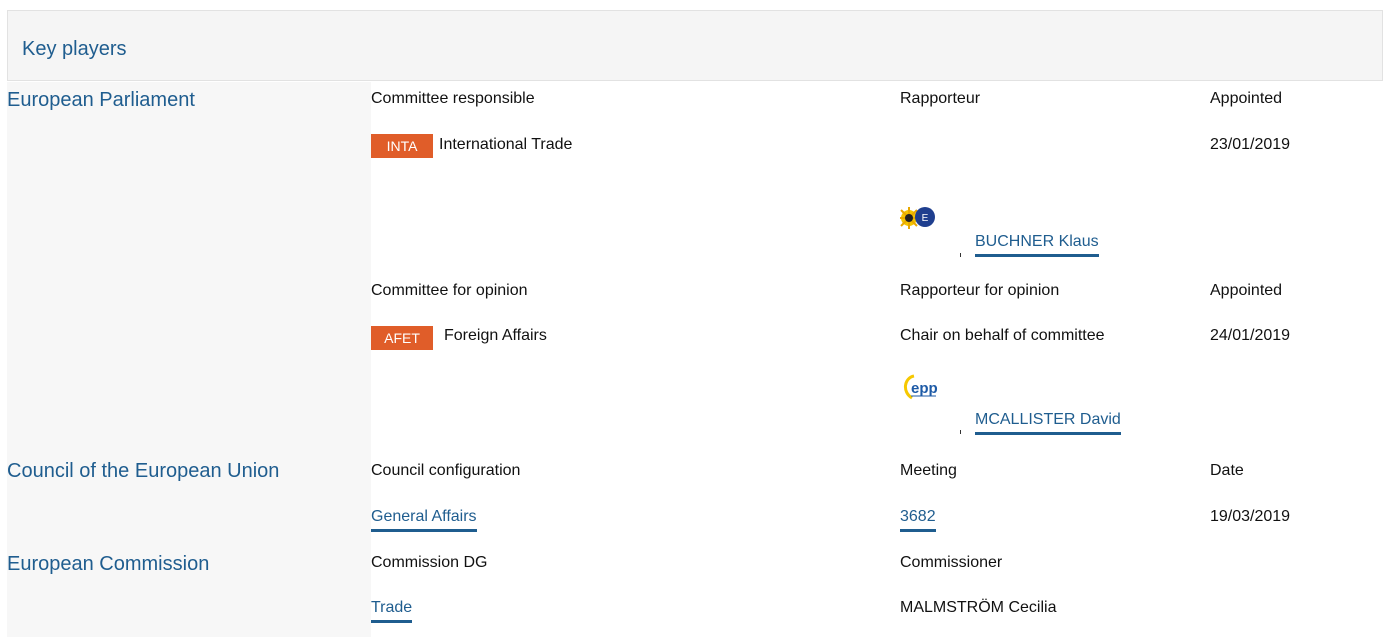 The image size is (1383, 637). I want to click on commission-title: European Commission, so click(108, 564).